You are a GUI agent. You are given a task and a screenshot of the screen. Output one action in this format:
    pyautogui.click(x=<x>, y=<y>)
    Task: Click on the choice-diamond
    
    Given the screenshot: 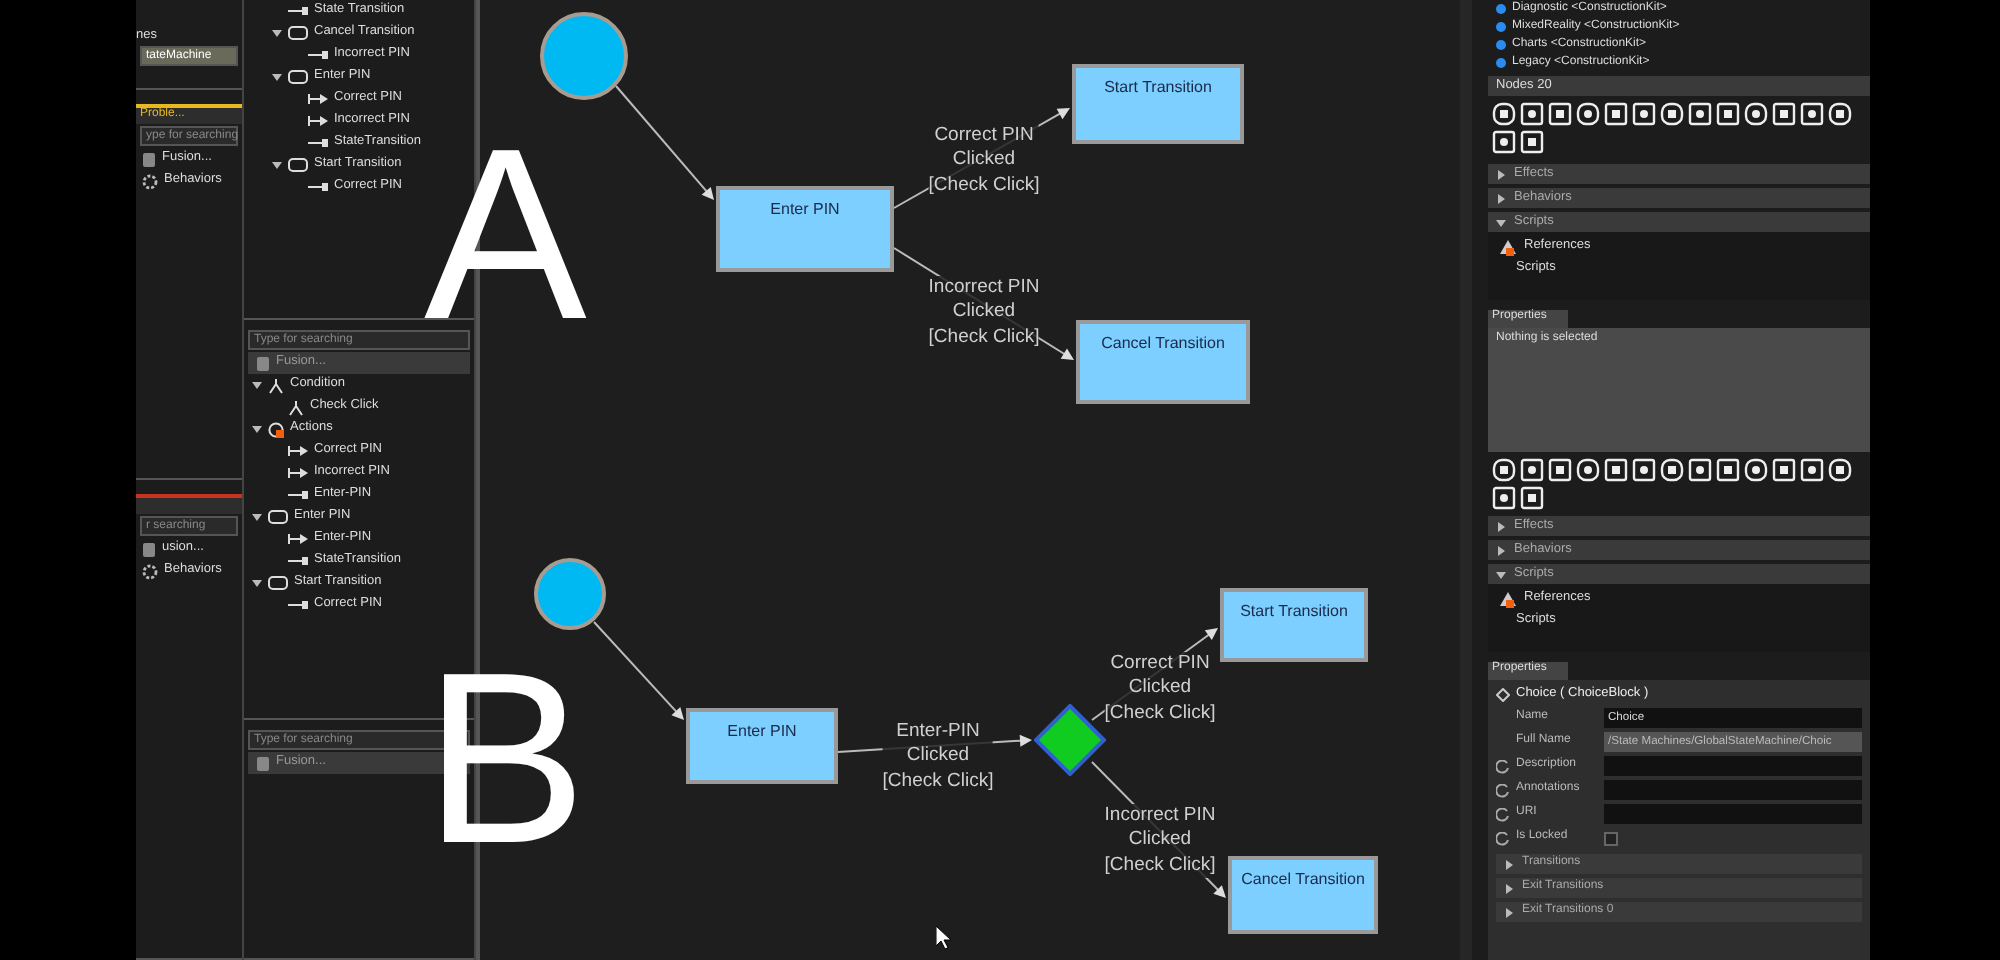 What is the action you would take?
    pyautogui.click(x=1070, y=740)
    